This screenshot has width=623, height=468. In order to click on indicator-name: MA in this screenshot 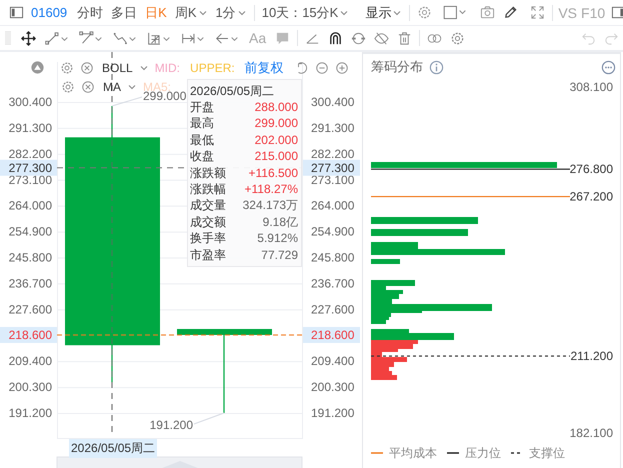, I will do `click(112, 87)`.